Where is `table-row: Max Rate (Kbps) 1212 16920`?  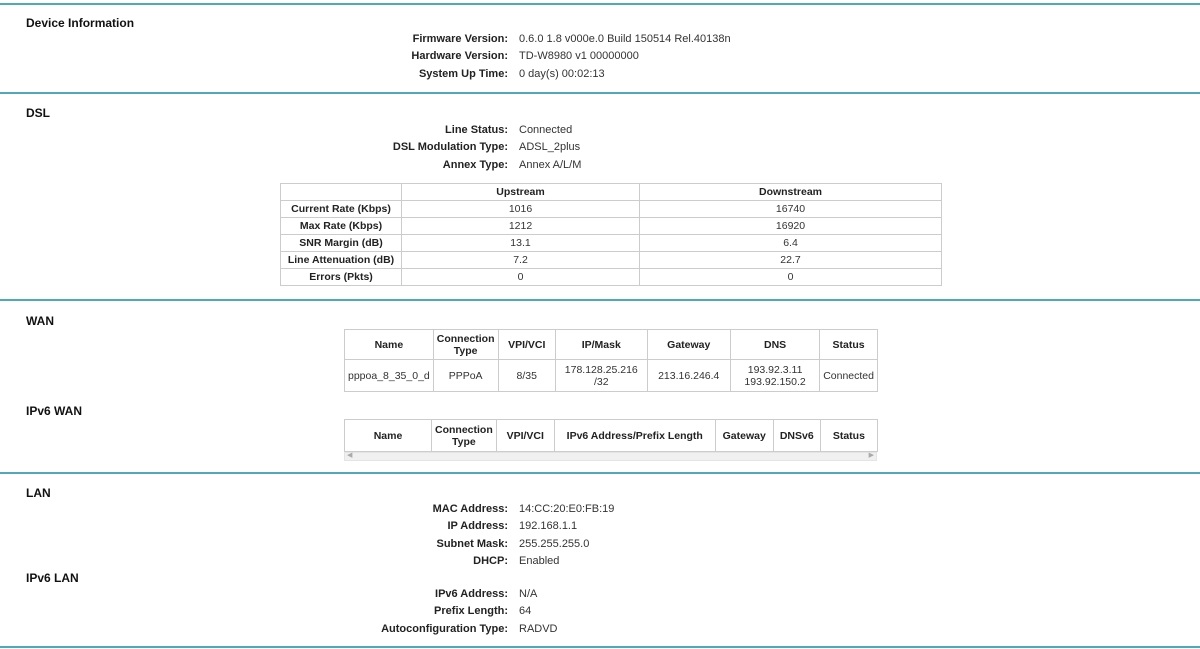
table-row: Max Rate (Kbps) 1212 16920 is located at coordinates (611, 226).